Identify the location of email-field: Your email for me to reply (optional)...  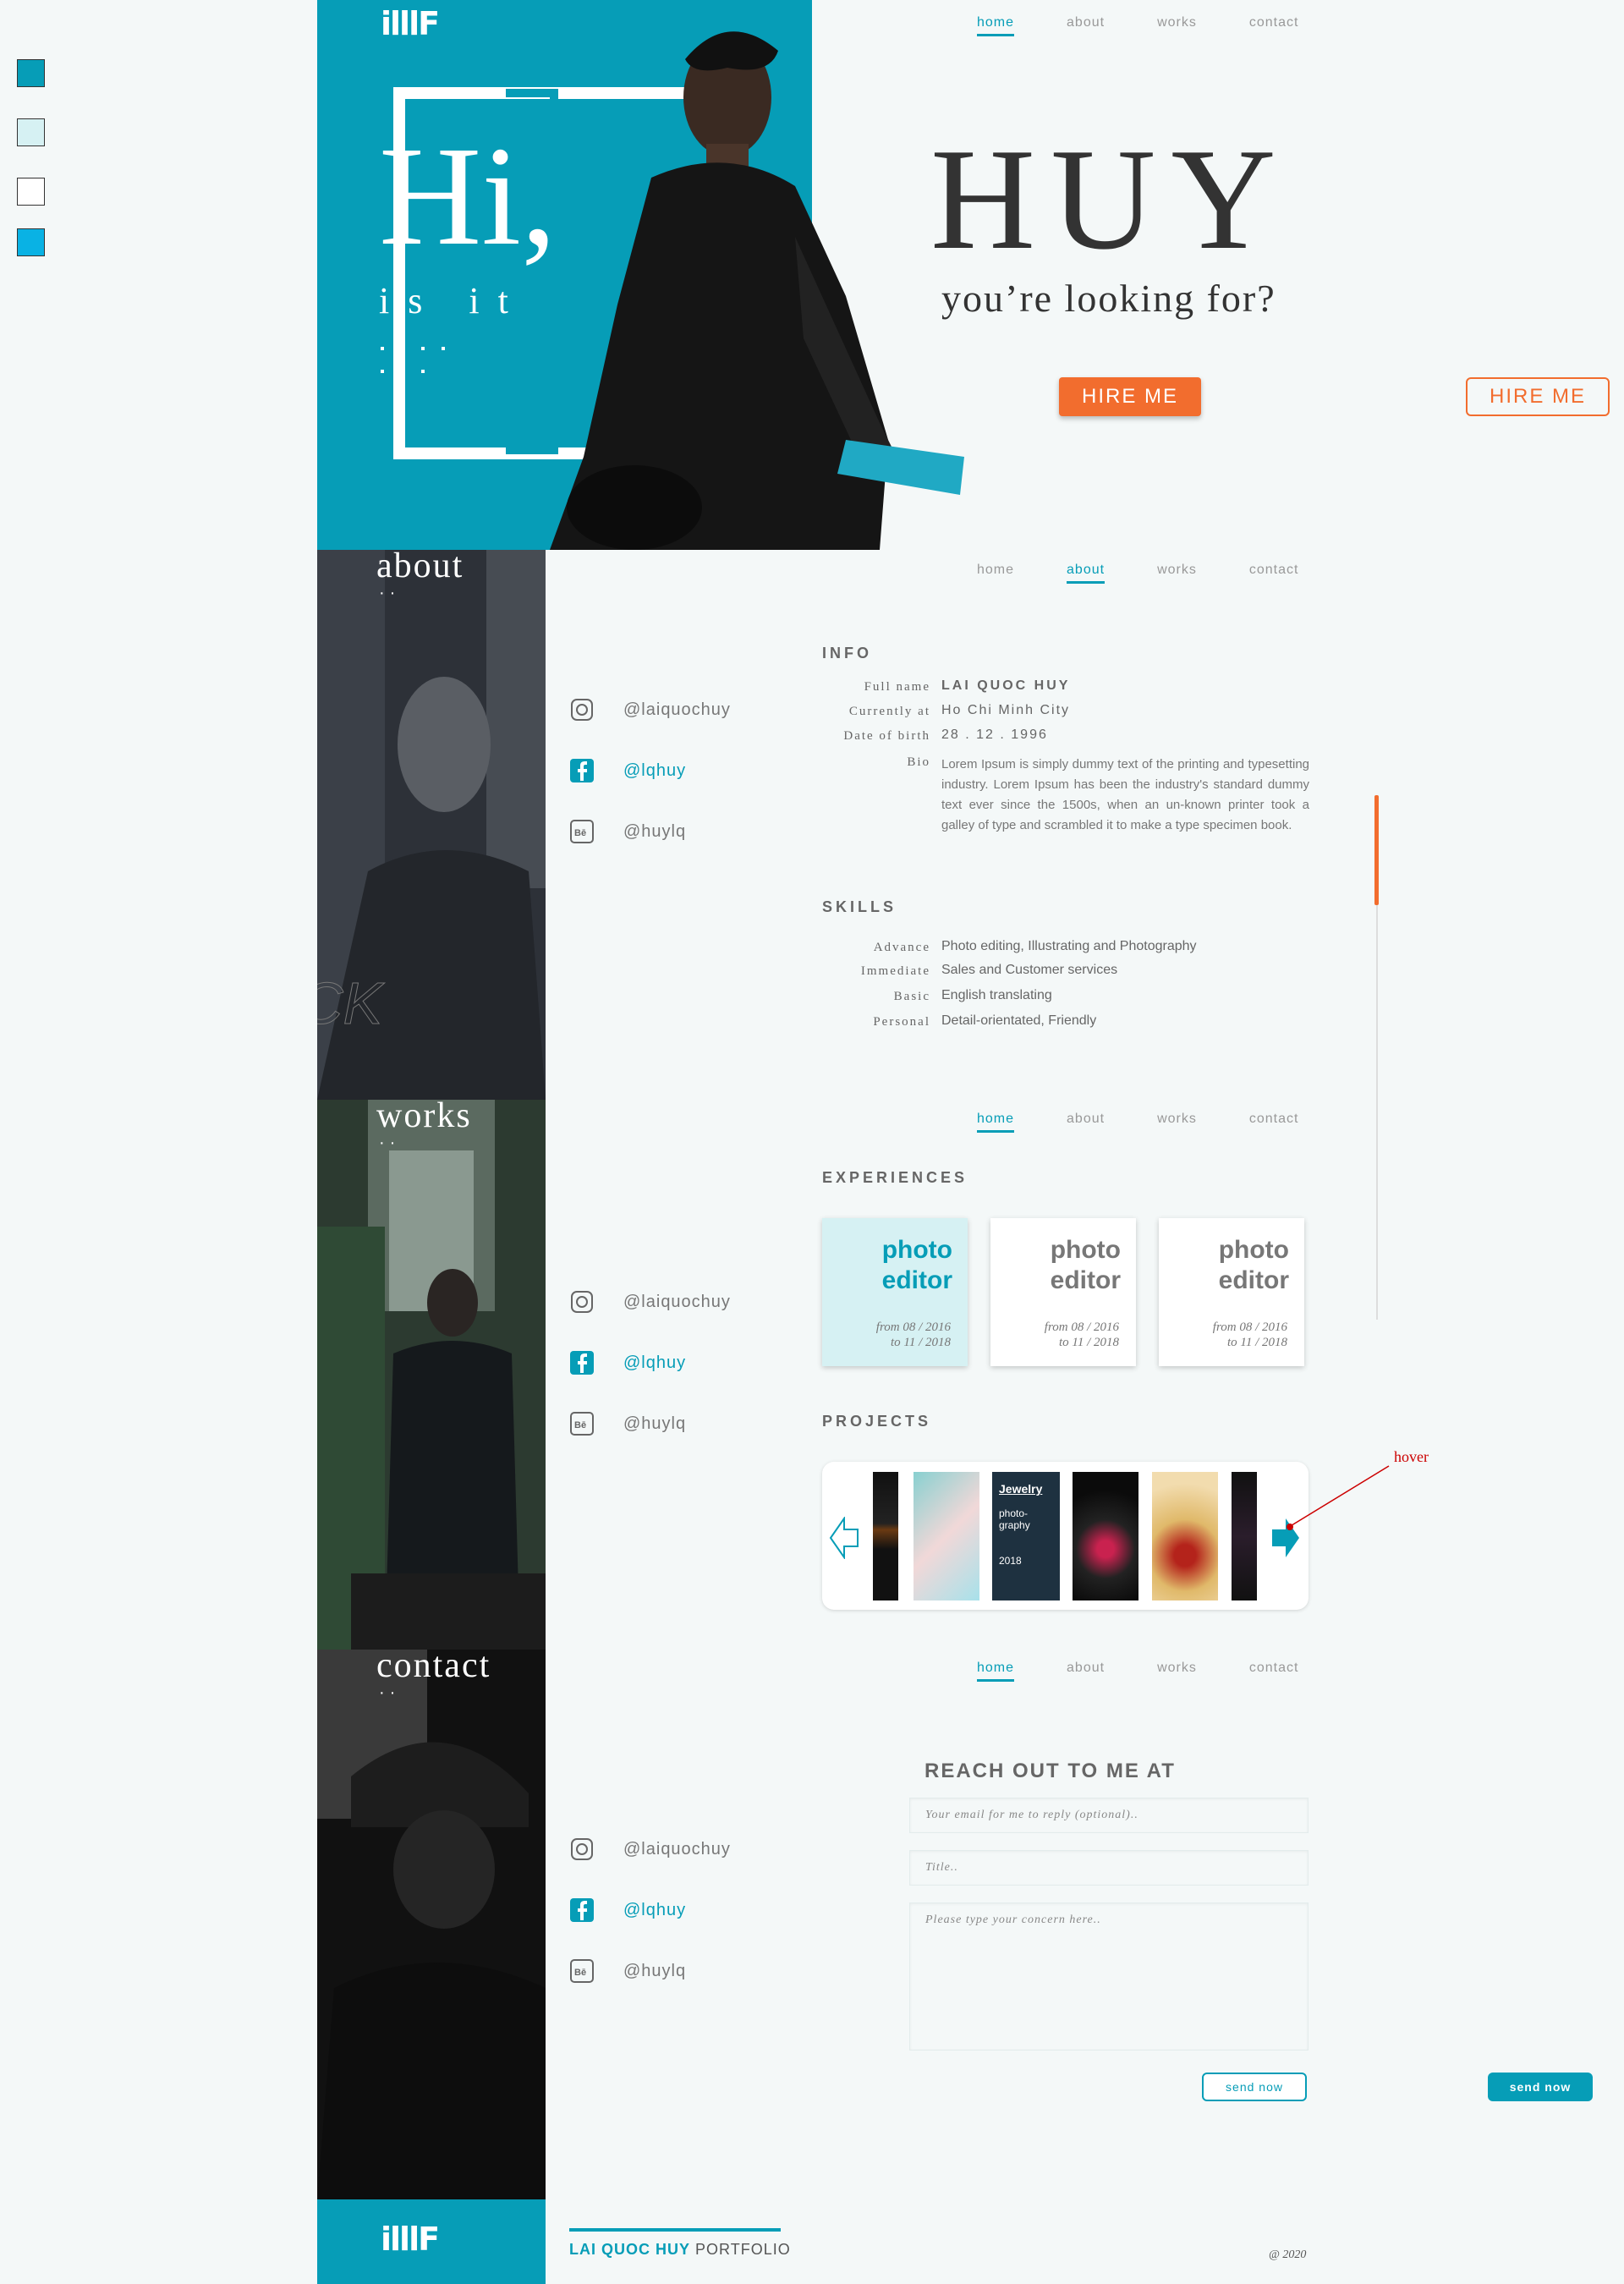
(1109, 1816).